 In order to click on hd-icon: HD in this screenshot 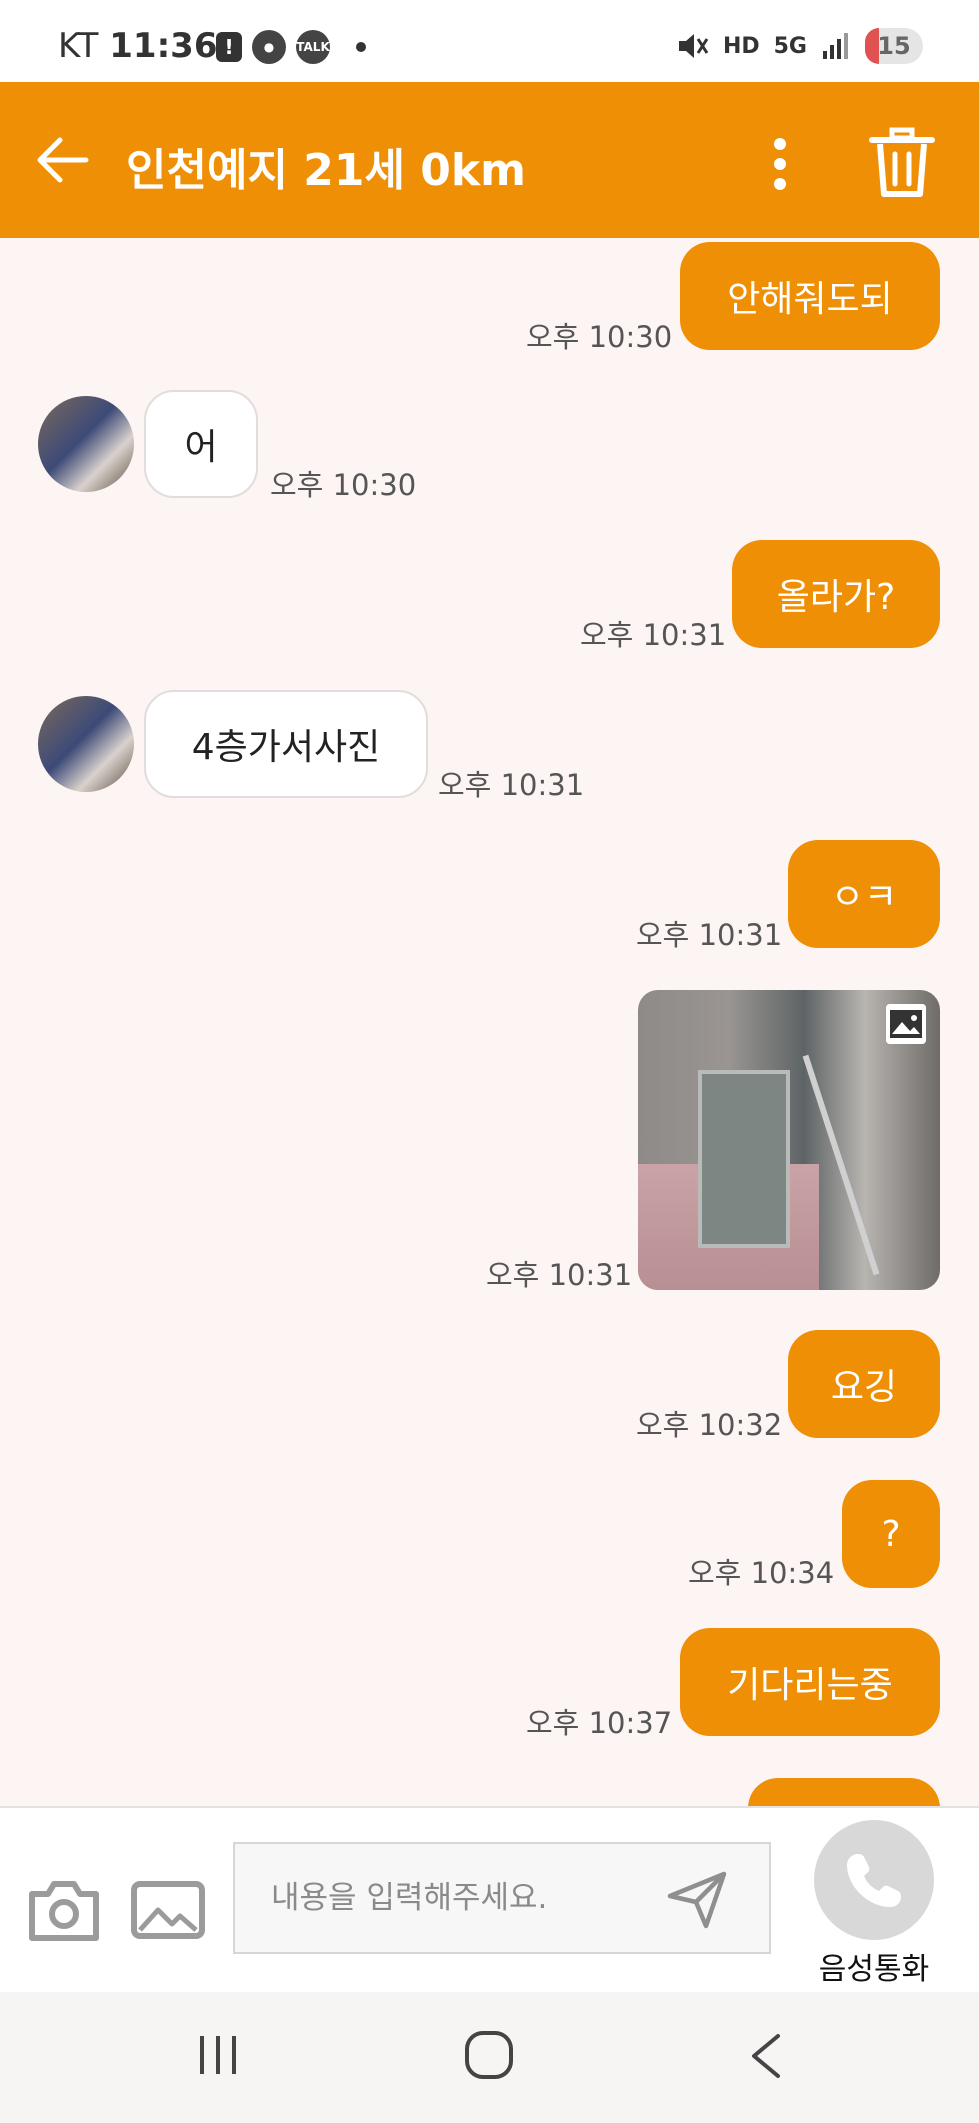, I will do `click(741, 46)`.